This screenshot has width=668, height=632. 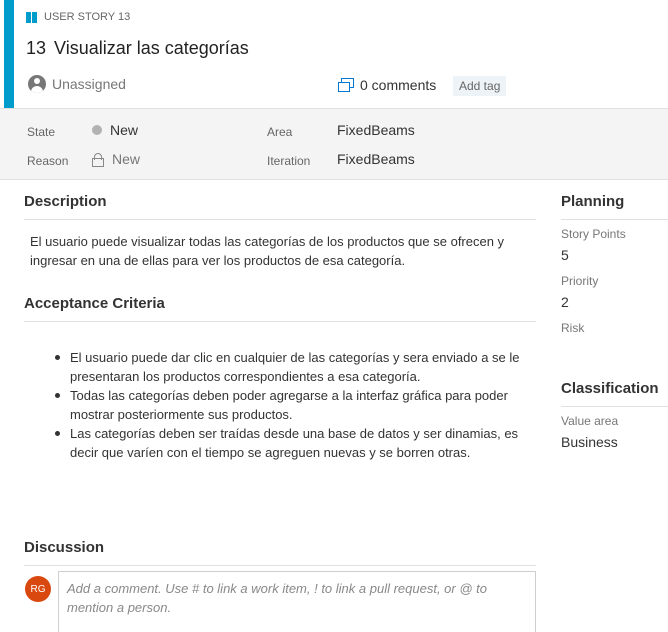 What do you see at coordinates (151, 48) in the screenshot?
I see `work-item-title-text: Visualizar las categorías` at bounding box center [151, 48].